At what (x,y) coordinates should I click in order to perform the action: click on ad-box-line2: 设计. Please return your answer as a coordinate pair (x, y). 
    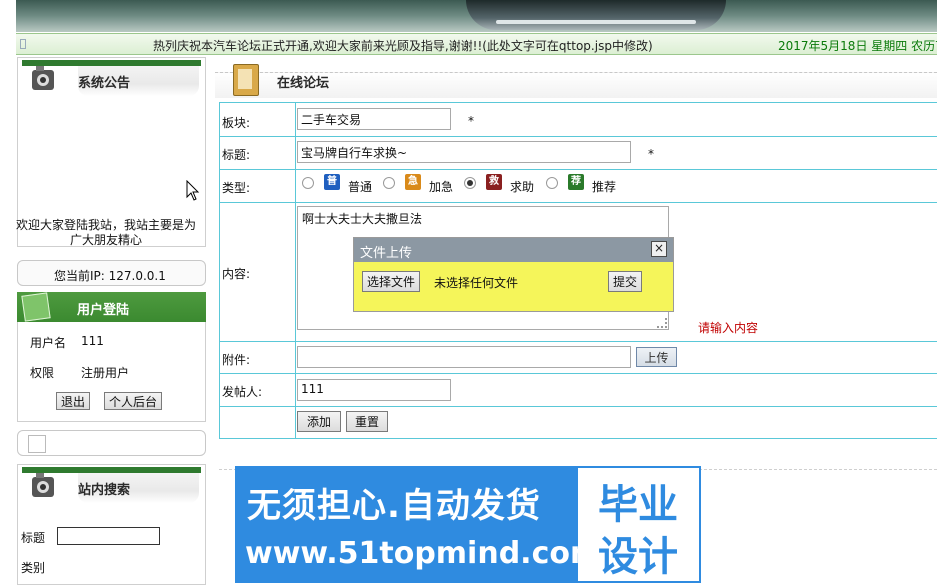
    Looking at the image, I should click on (638, 557).